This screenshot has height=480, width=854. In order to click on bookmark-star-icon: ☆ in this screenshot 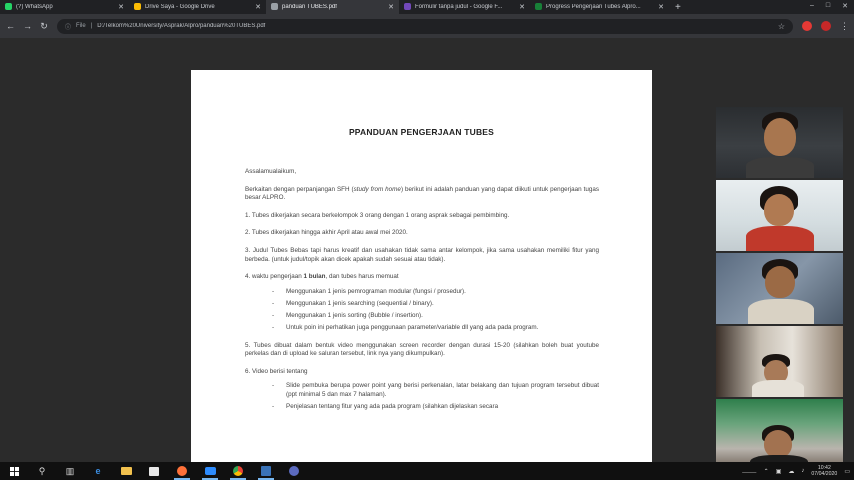, I will do `click(781, 26)`.